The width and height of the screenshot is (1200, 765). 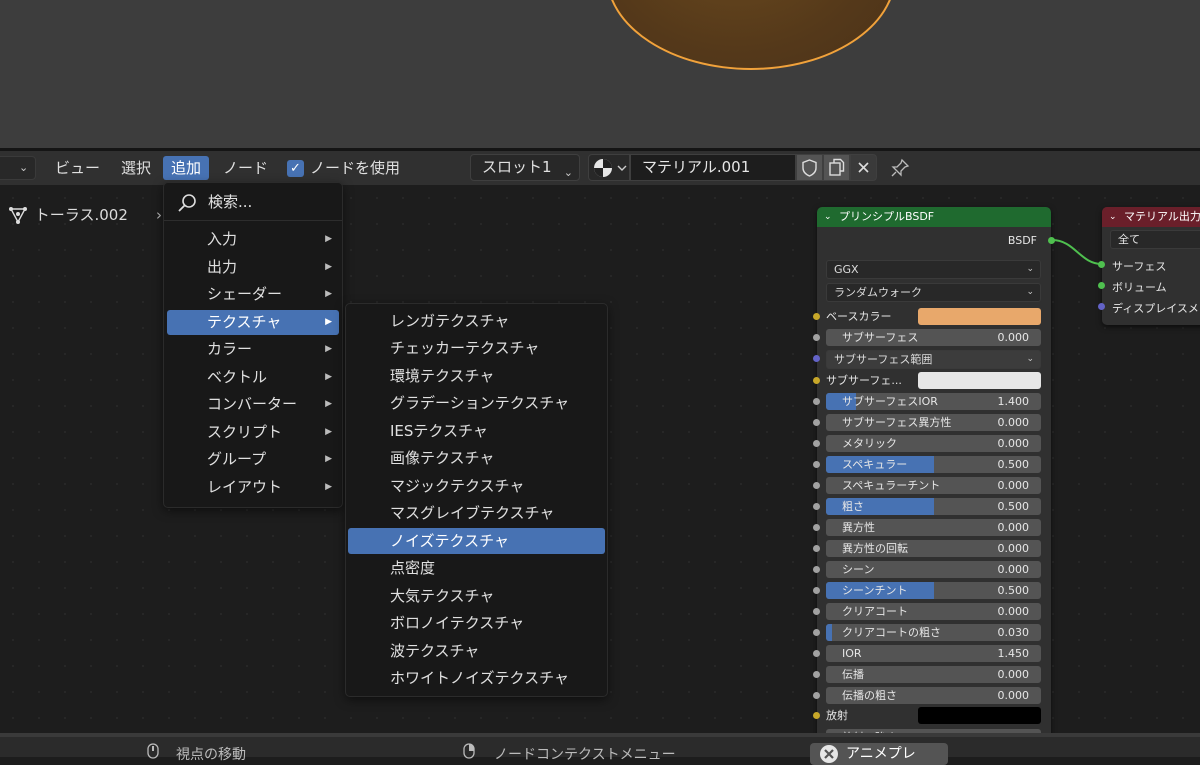 I want to click on menu-view: ビュー, so click(x=77, y=168).